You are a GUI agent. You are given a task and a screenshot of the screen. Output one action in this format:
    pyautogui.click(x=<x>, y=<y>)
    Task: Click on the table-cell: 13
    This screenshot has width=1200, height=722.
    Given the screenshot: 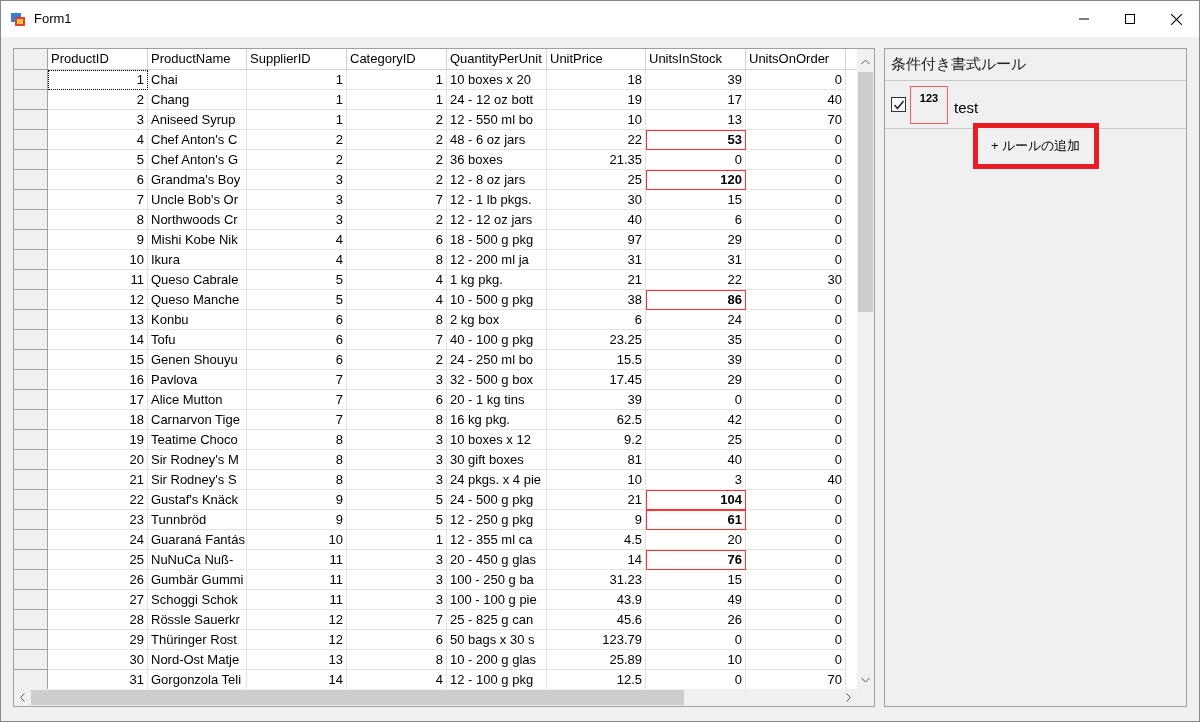 What is the action you would take?
    pyautogui.click(x=696, y=120)
    